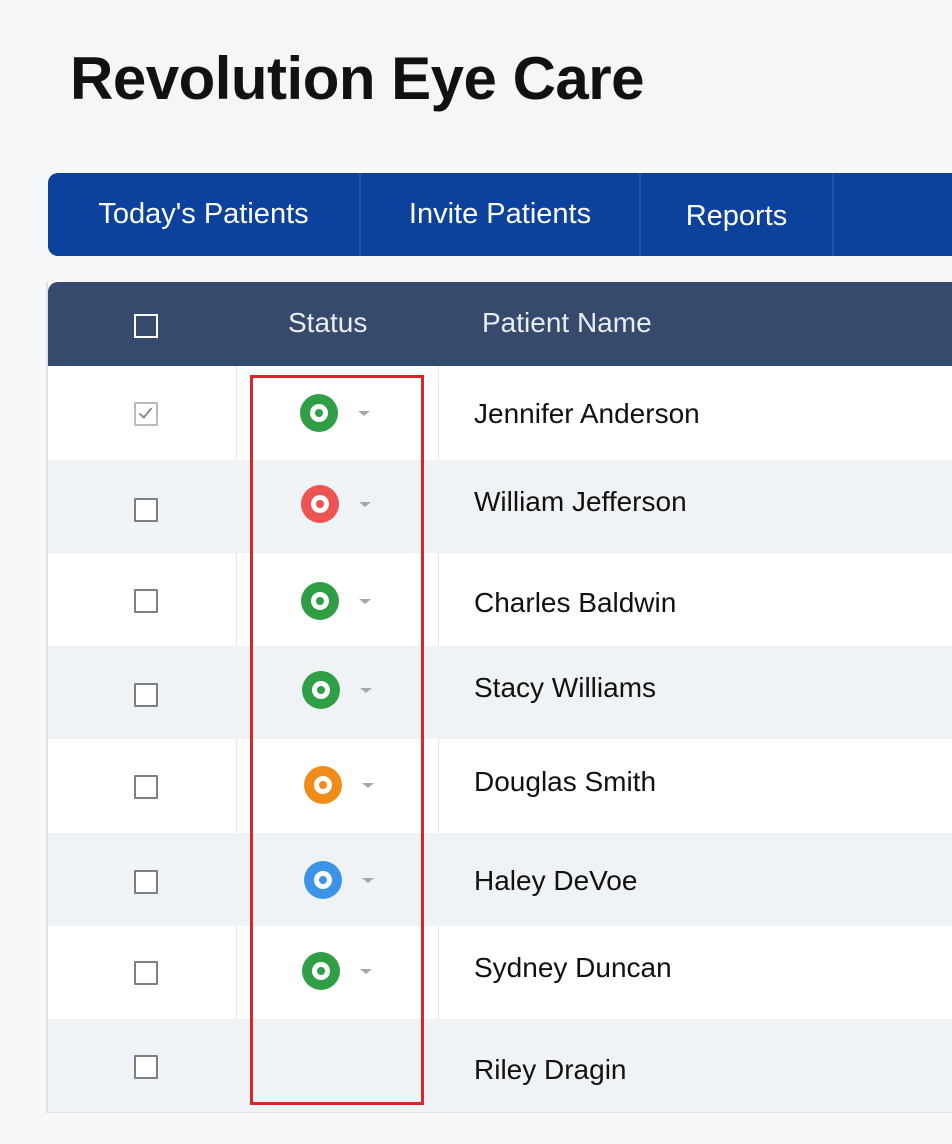 This screenshot has height=1144, width=952. What do you see at coordinates (580, 502) in the screenshot?
I see `patient-name: William Jefferson` at bounding box center [580, 502].